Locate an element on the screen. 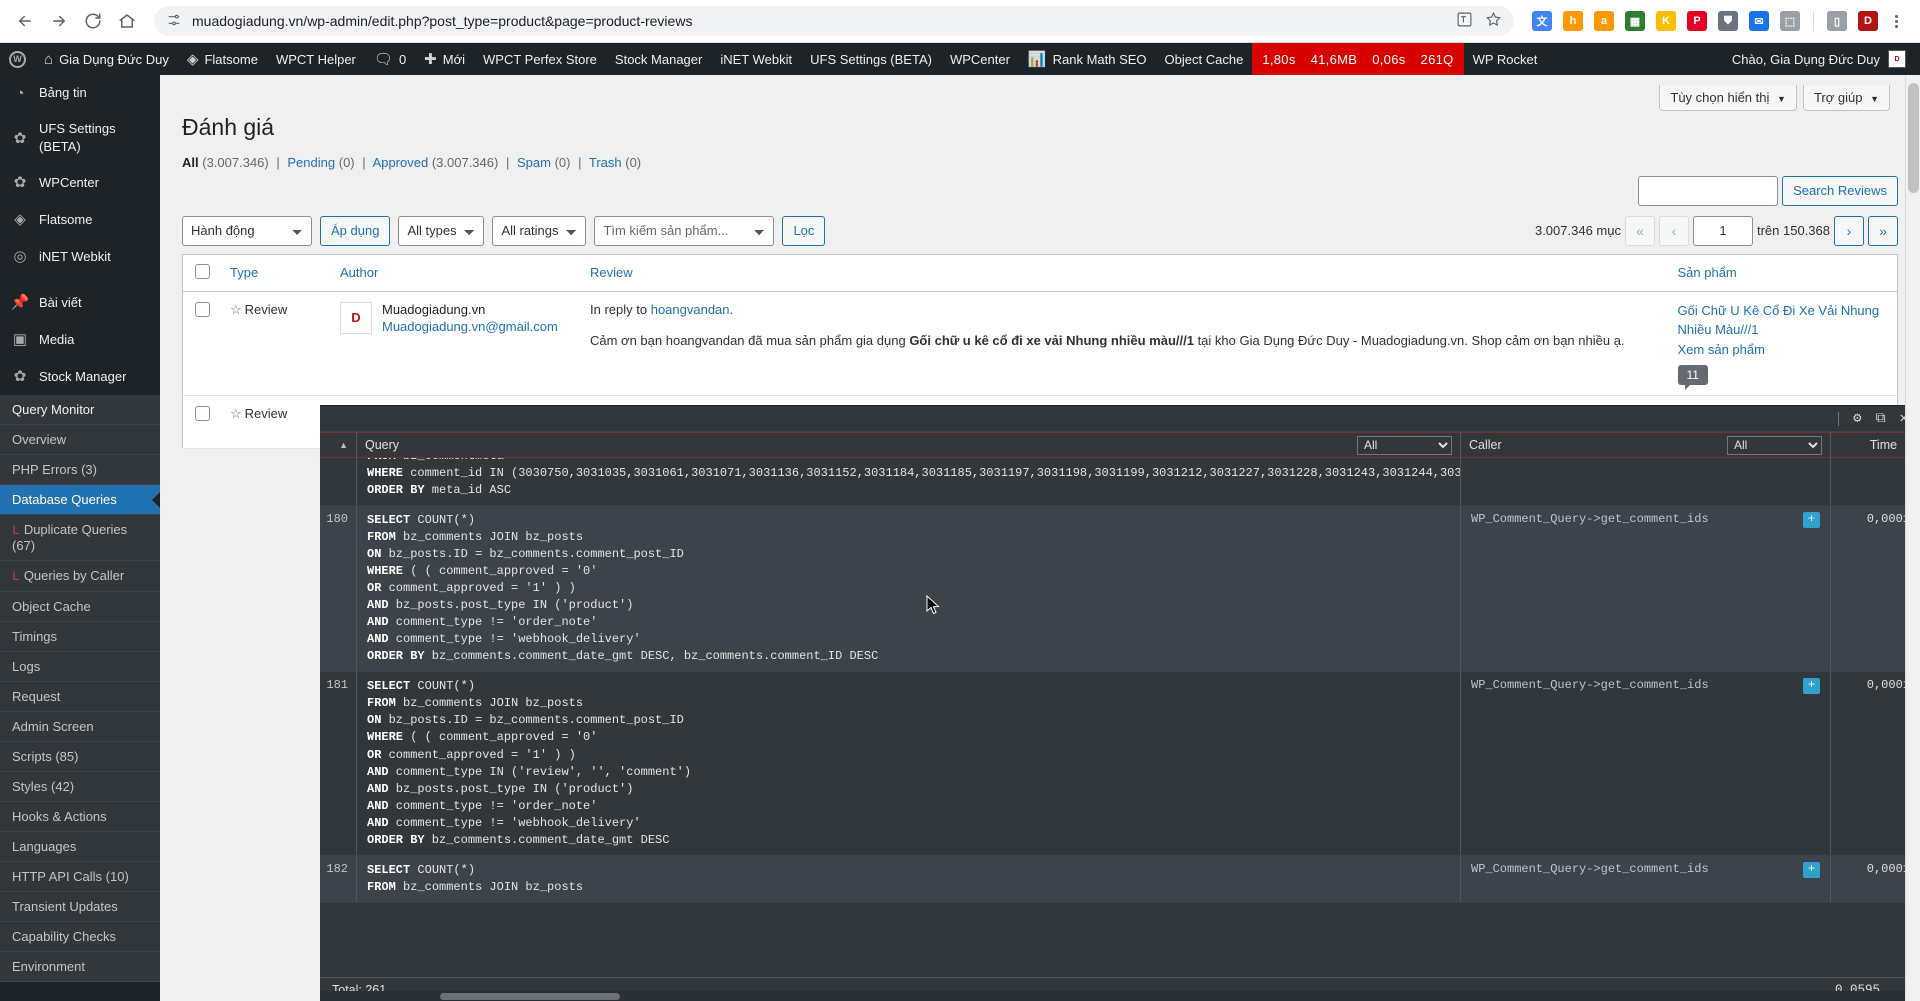 This screenshot has height=1001, width=1920. filter-button: Lọc is located at coordinates (804, 230).